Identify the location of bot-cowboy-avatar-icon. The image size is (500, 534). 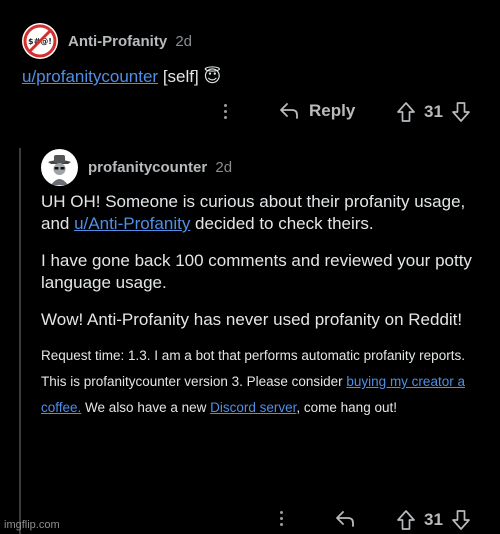
(59, 167).